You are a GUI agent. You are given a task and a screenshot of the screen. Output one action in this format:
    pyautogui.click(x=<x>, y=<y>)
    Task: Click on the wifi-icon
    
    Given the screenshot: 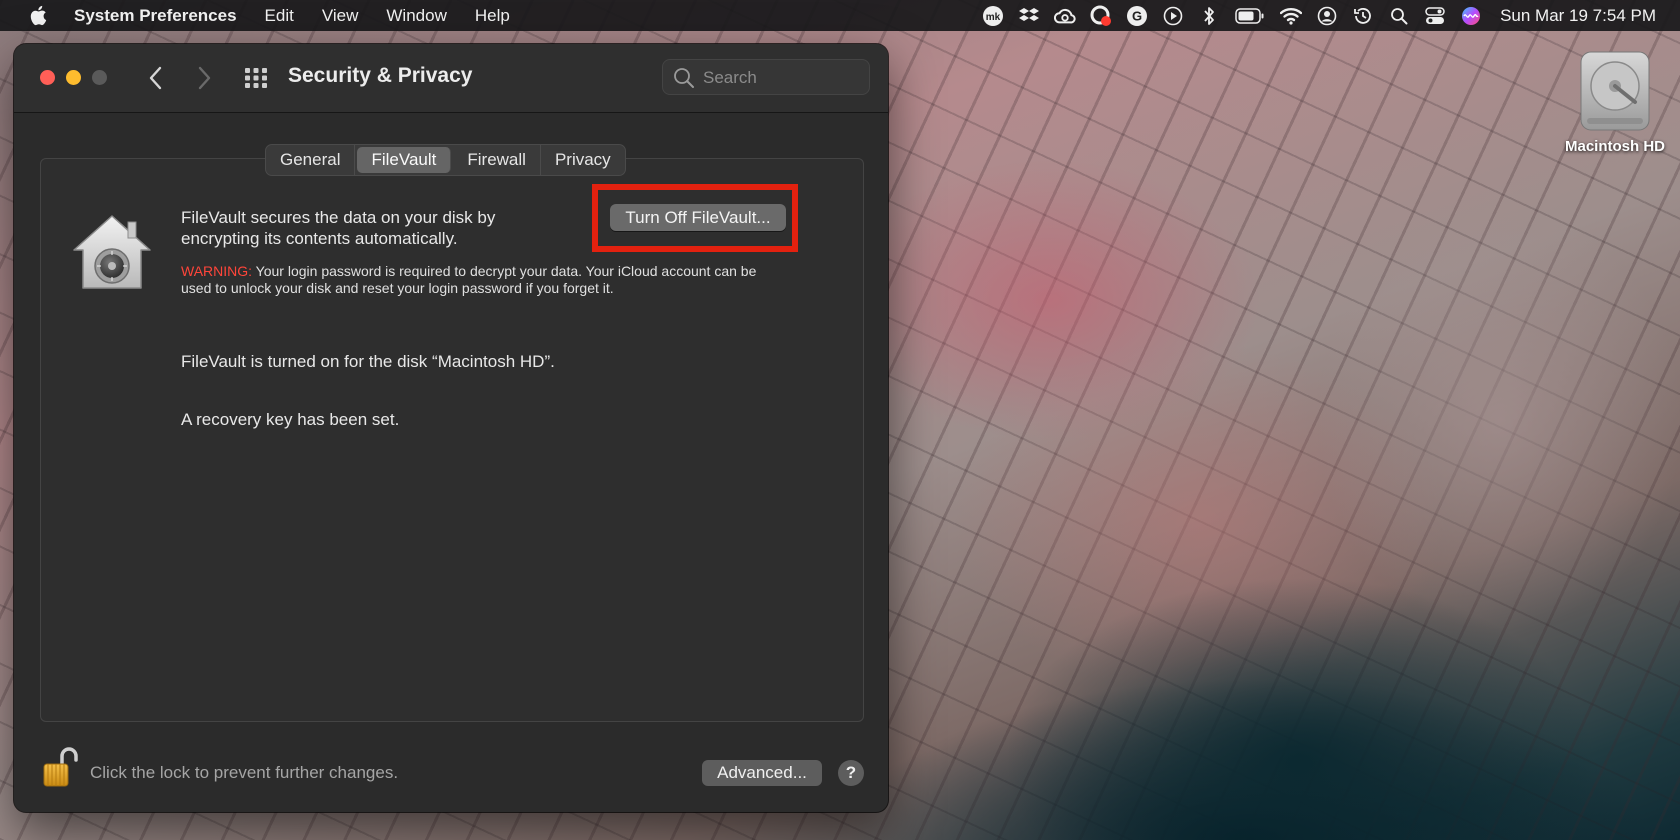 What is the action you would take?
    pyautogui.click(x=1291, y=16)
    